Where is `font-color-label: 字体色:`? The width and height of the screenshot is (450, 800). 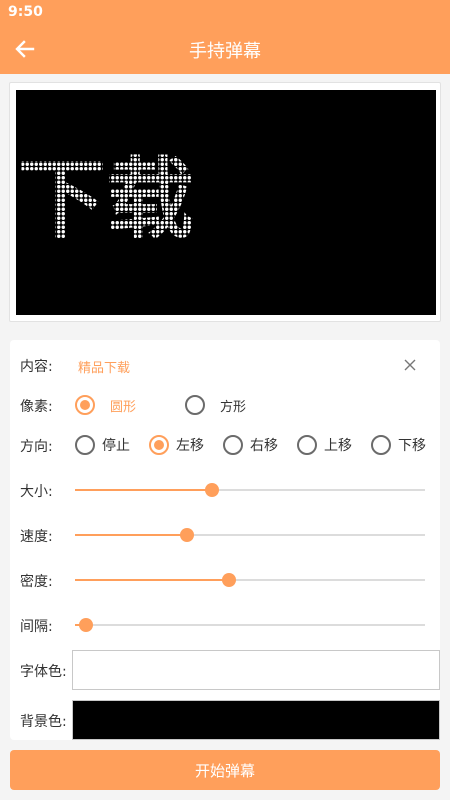
font-color-label: 字体色: is located at coordinates (43, 672).